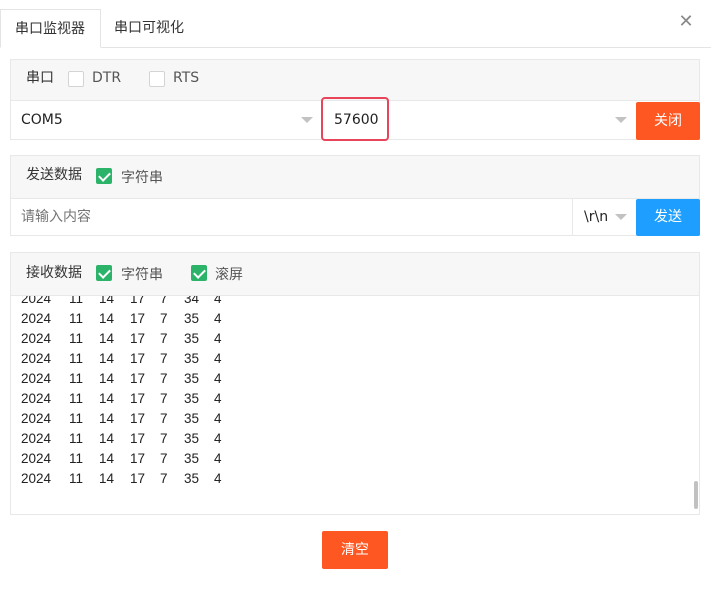 The height and width of the screenshot is (596, 711). Describe the element at coordinates (291, 217) in the screenshot. I see `send-input` at that location.